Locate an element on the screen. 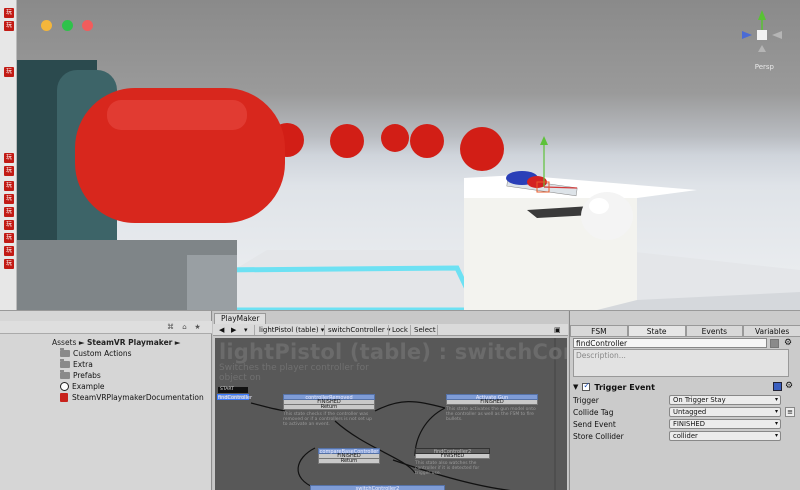 The height and width of the screenshot is (490, 800). store-collider-dropdown: collider is located at coordinates (725, 436).